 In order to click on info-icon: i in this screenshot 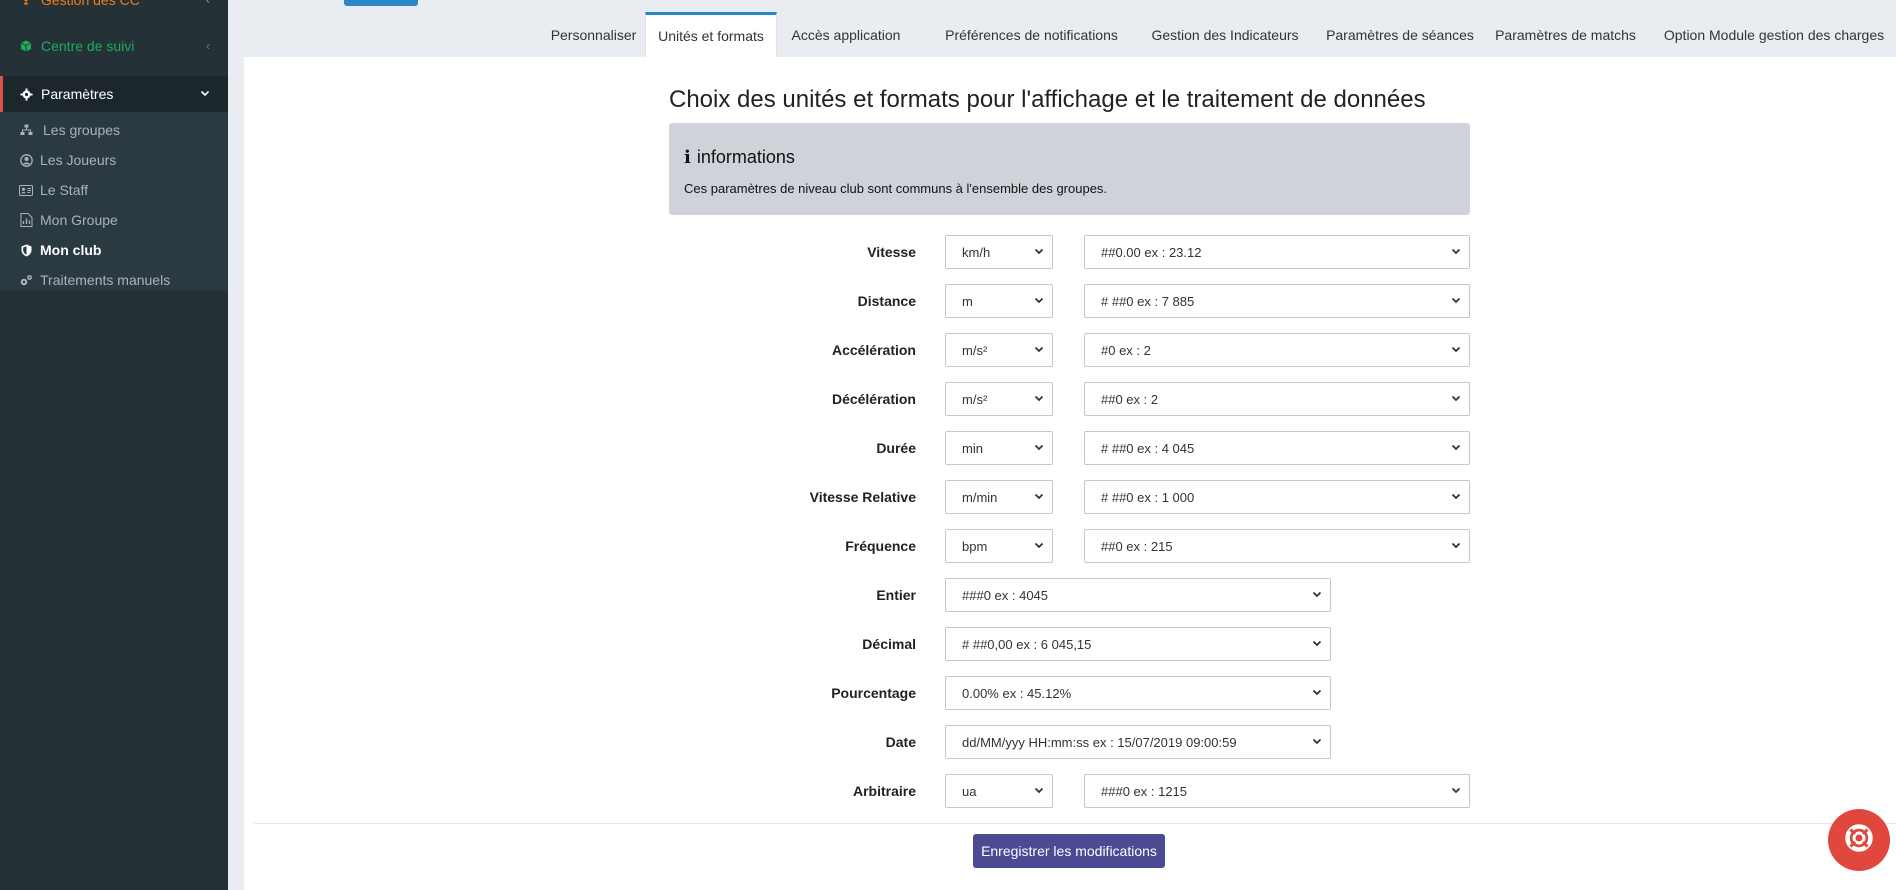, I will do `click(687, 157)`.